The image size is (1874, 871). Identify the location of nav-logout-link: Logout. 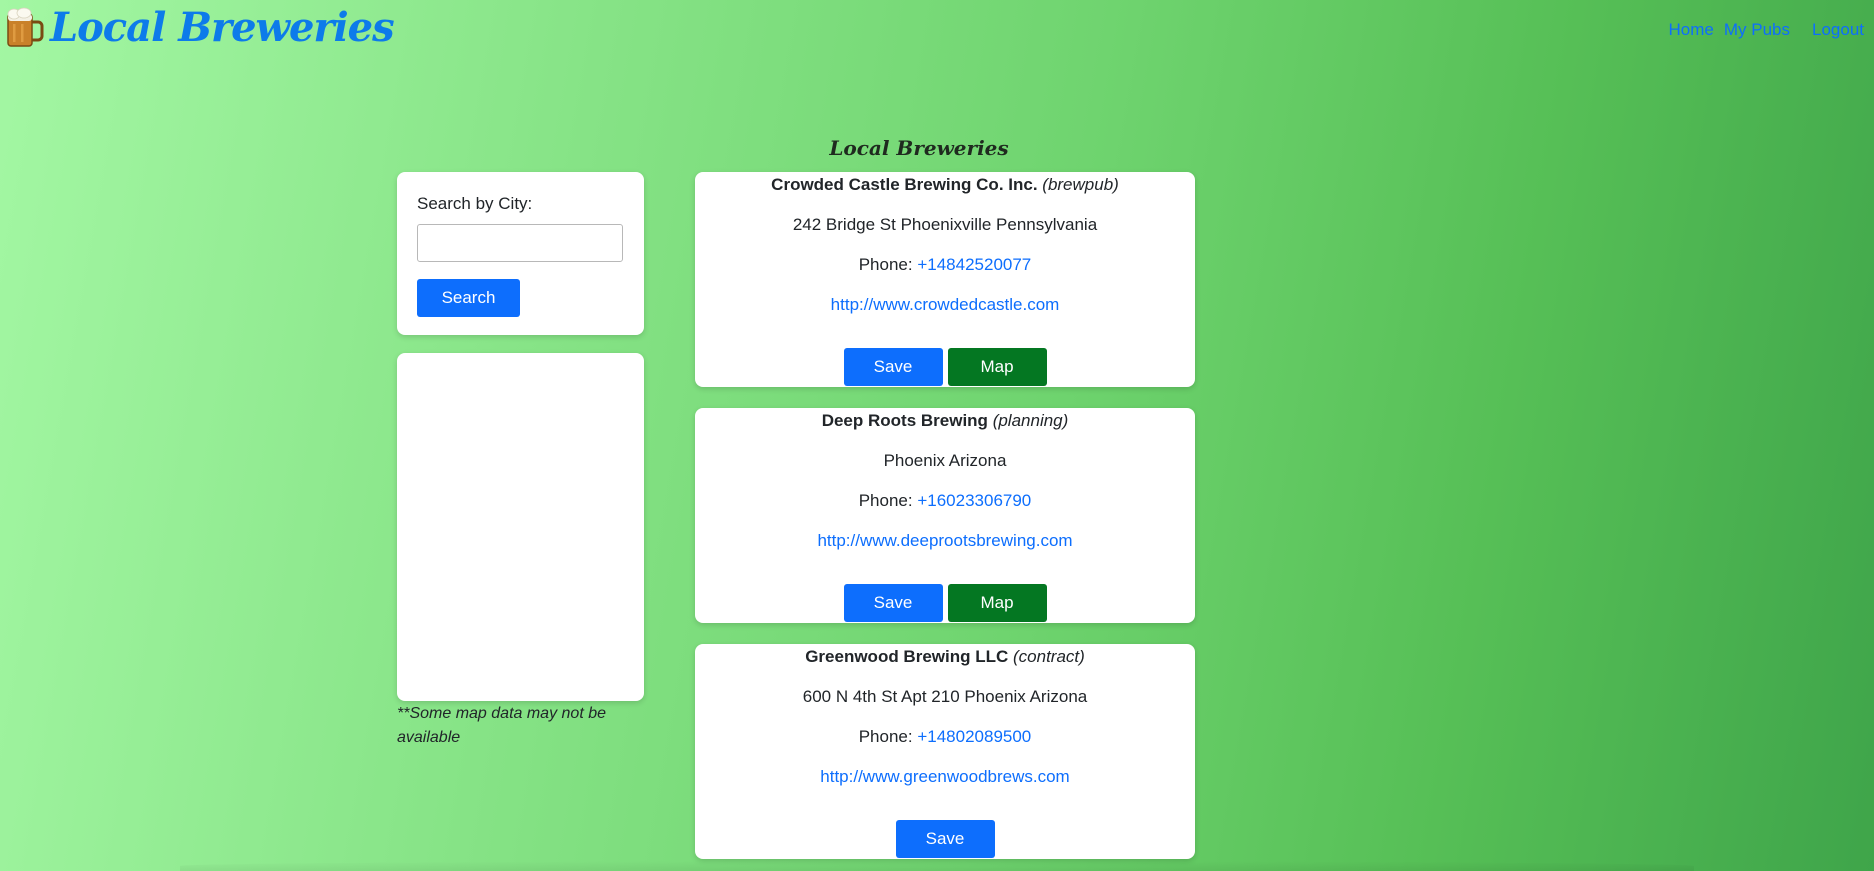
(1838, 30).